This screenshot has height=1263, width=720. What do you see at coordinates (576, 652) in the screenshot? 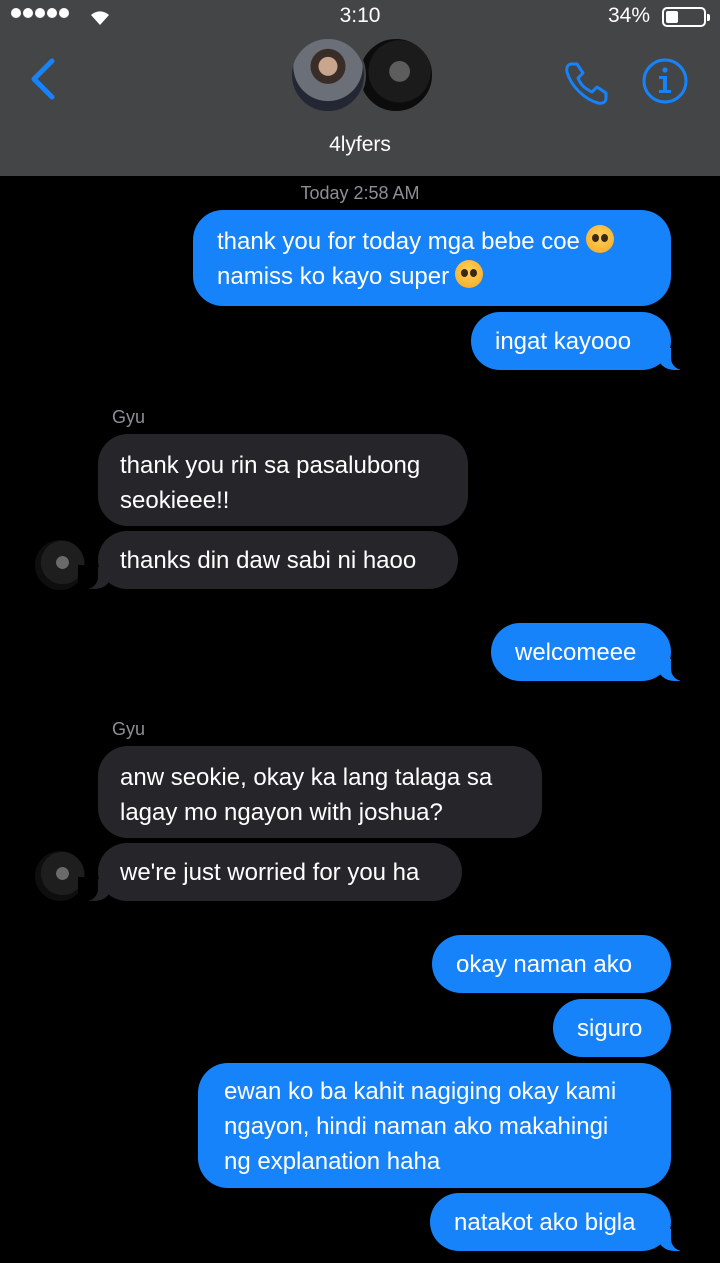
I see `message-text: welcomeee` at bounding box center [576, 652].